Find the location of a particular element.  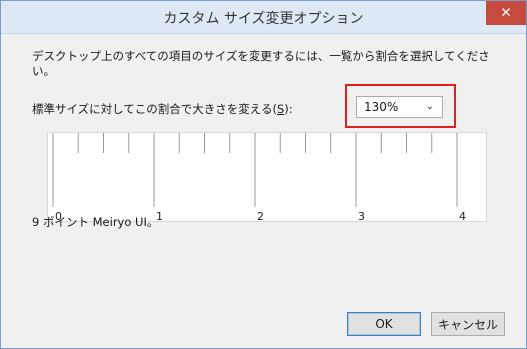

scale-label-suffix: ): is located at coordinates (288, 109).